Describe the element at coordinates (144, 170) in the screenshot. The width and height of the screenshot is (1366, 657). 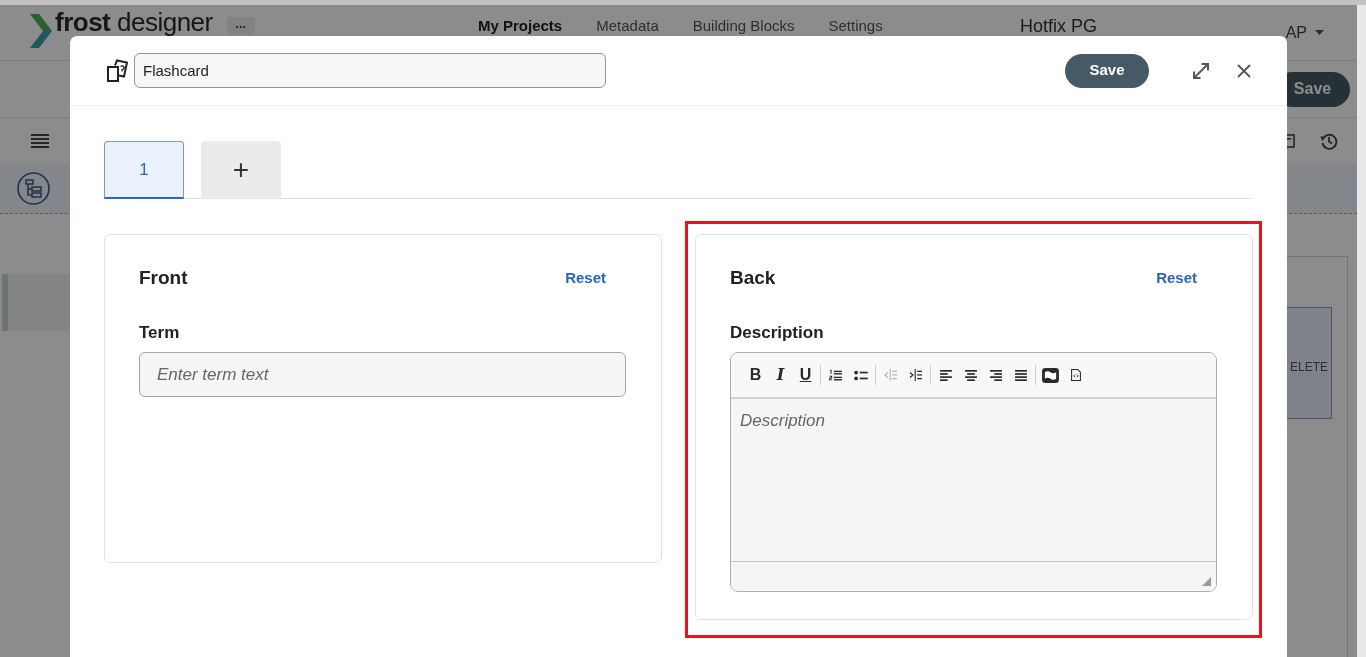
I see `tab: 1` at that location.